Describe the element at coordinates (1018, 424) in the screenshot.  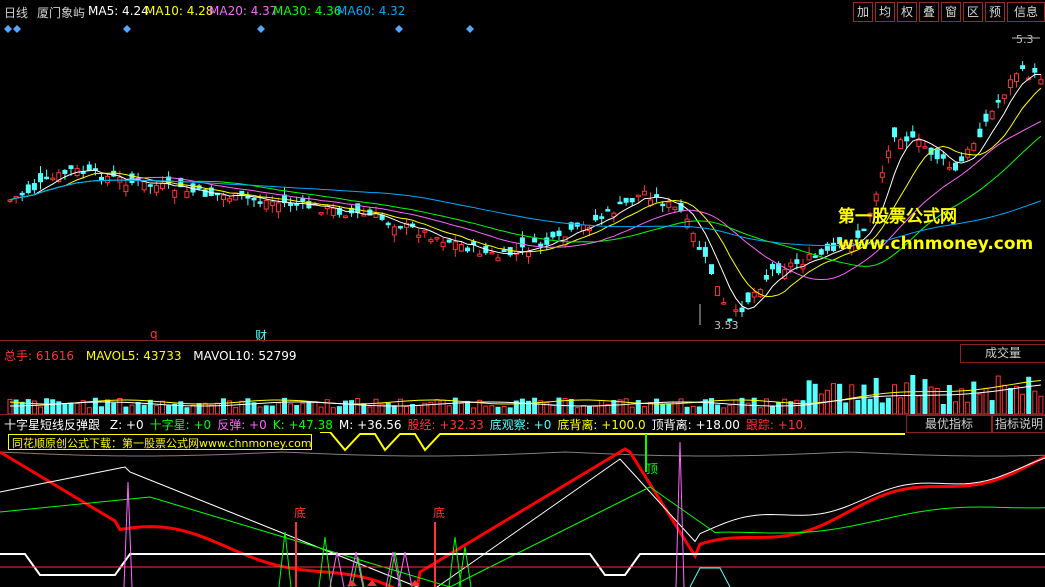
I see `indicator-explain-tab: 指标说明` at that location.